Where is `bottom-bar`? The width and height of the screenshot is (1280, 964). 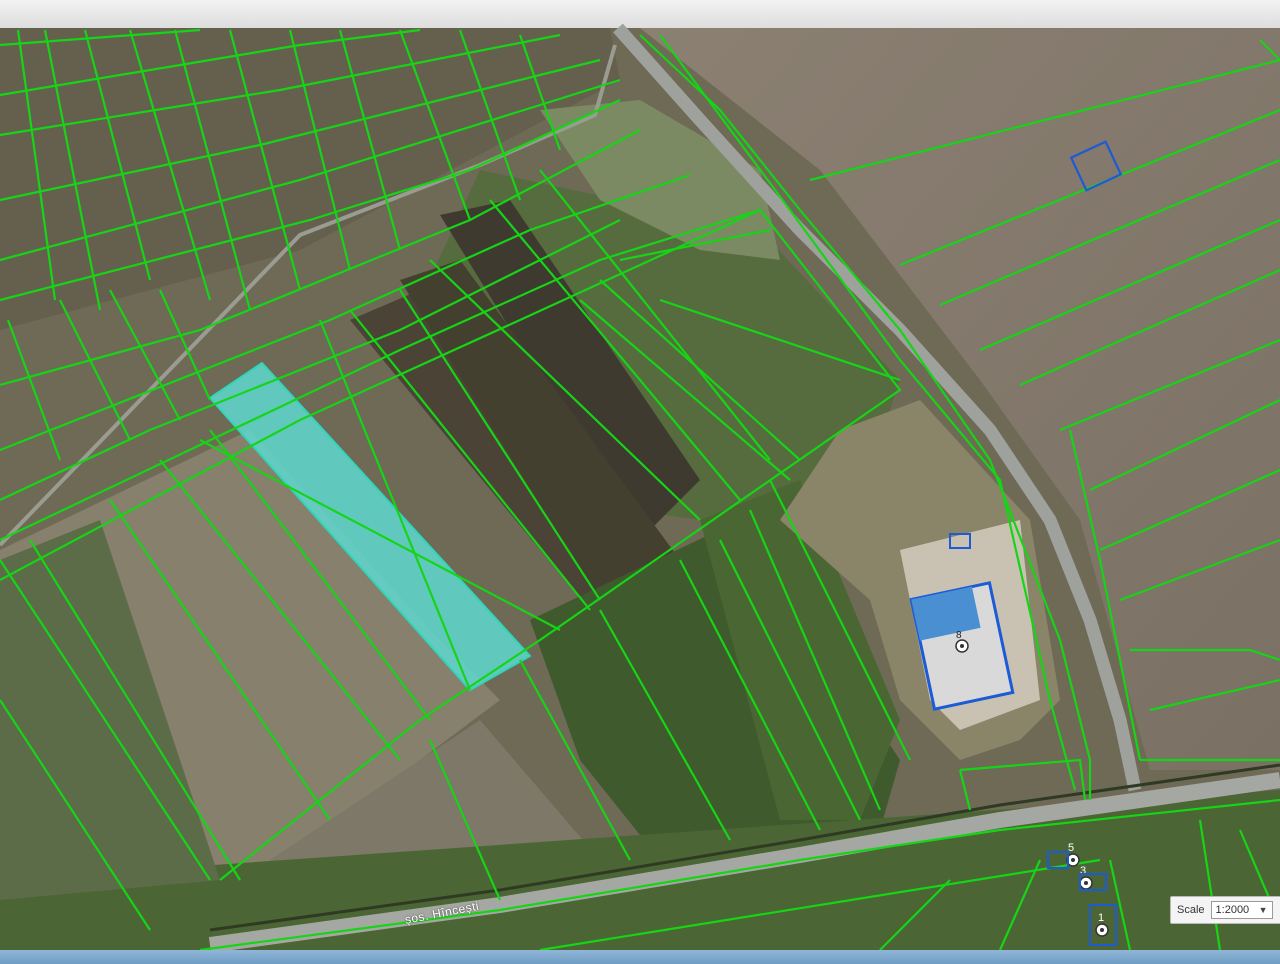
bottom-bar is located at coordinates (640, 957).